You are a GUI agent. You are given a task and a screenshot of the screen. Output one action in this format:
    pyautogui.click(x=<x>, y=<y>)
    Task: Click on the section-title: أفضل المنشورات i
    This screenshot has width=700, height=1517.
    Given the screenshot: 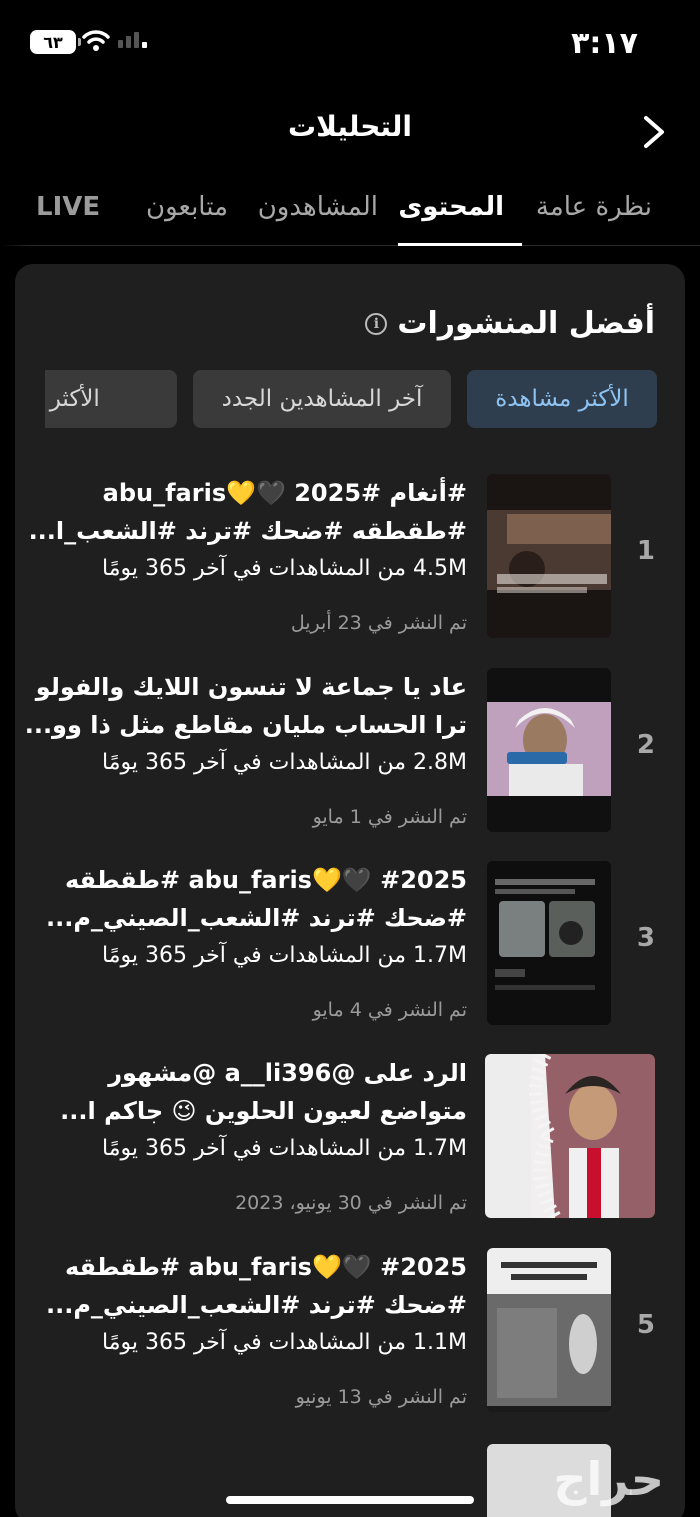 What is the action you would take?
    pyautogui.click(x=510, y=323)
    